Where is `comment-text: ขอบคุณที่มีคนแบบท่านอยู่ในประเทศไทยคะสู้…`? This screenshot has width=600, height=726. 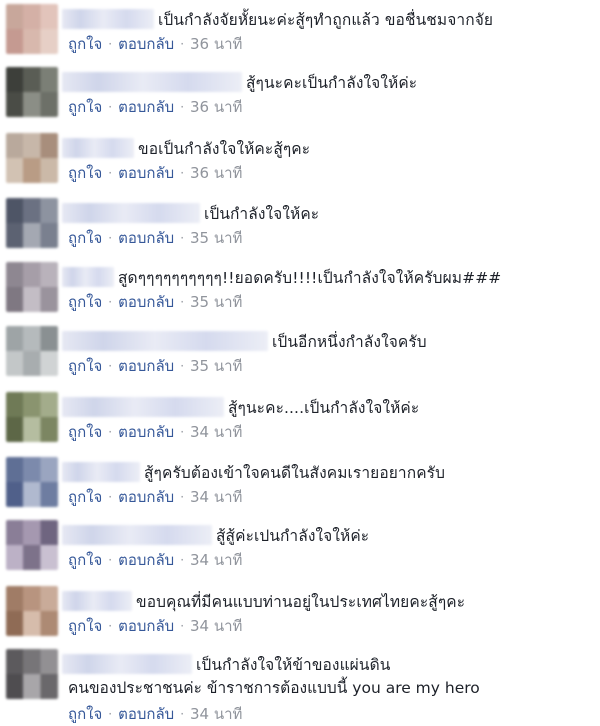 comment-text: ขอบคุณที่มีคนแบบท่านอยู่ในประเทศไทยคะสู้… is located at coordinates (301, 601).